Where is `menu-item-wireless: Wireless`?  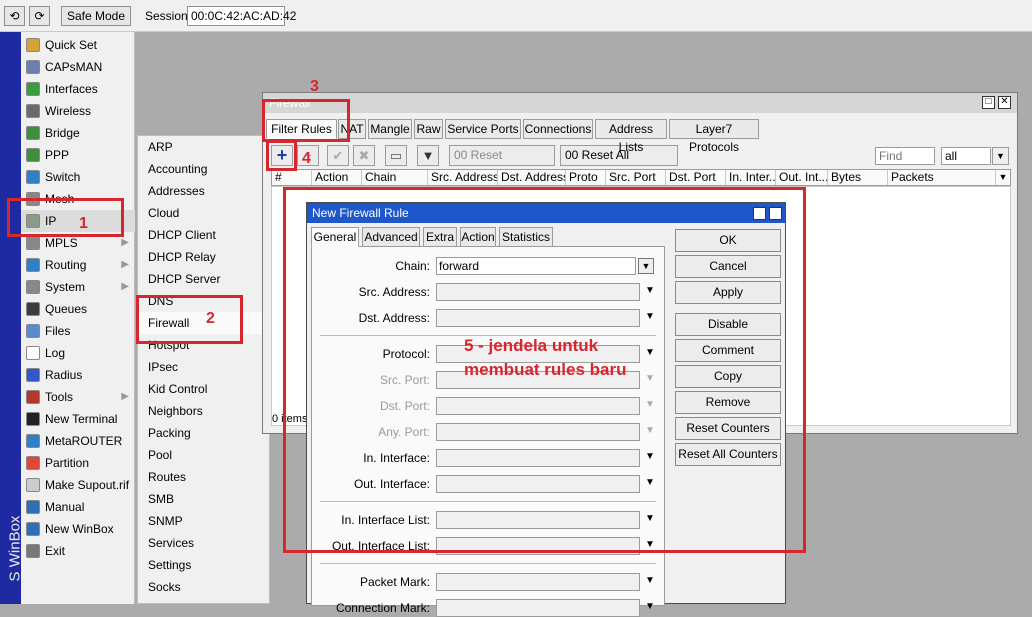 menu-item-wireless: Wireless is located at coordinates (78, 111).